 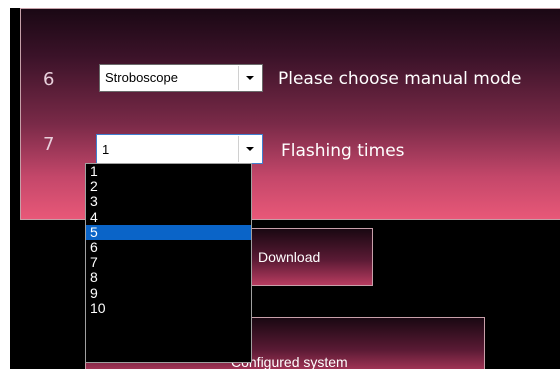 I want to click on download-button: Download, so click(x=309, y=257).